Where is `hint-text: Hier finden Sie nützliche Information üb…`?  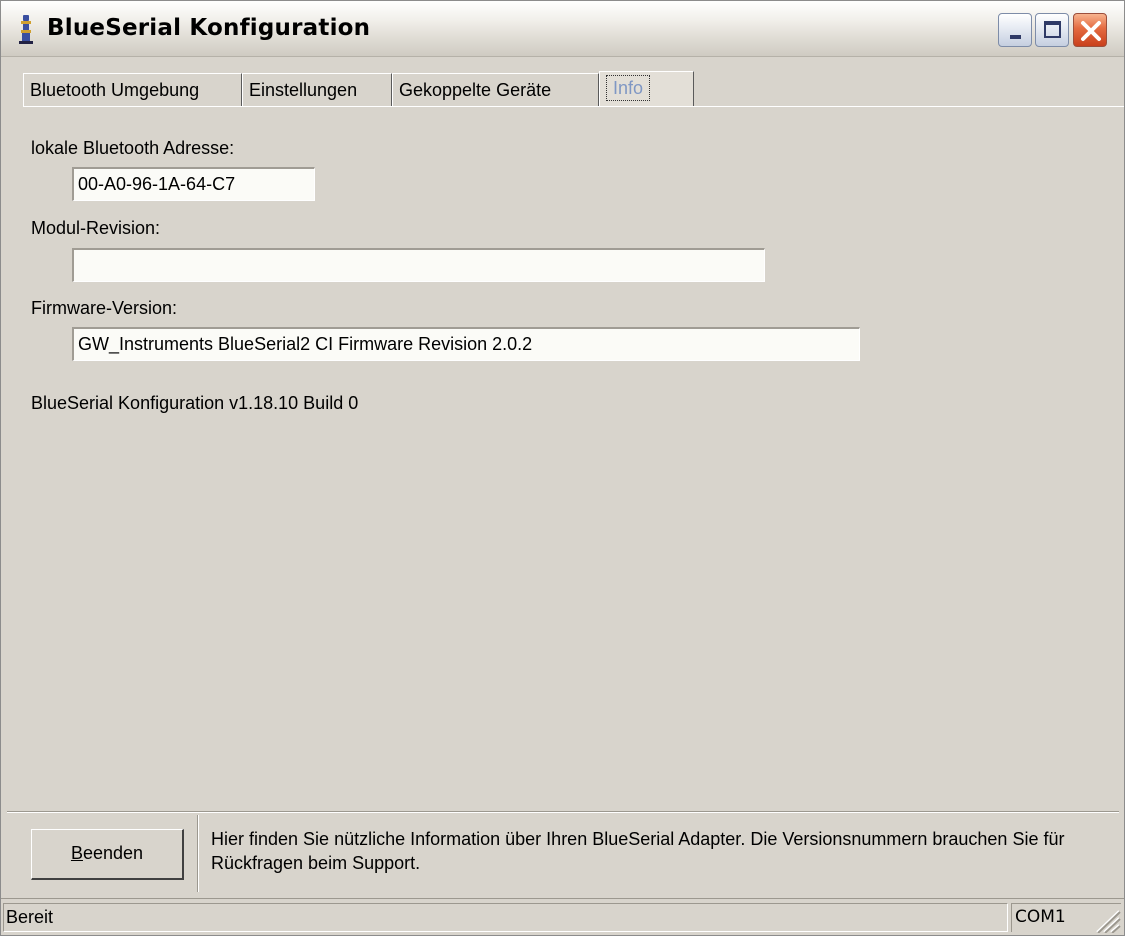
hint-text: Hier finden Sie nützliche Information üb… is located at coordinates (638, 851).